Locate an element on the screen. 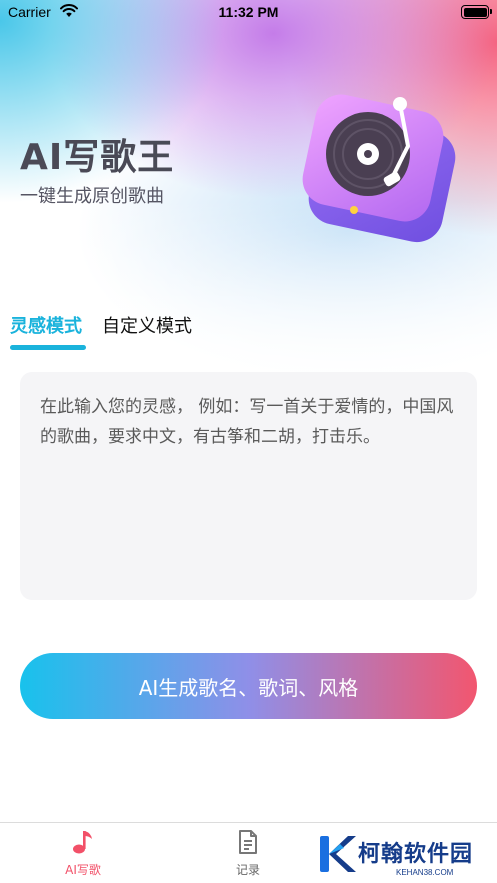 This screenshot has width=497, height=883. tab-inspiration-mode: 灵感模式 is located at coordinates (48, 332).